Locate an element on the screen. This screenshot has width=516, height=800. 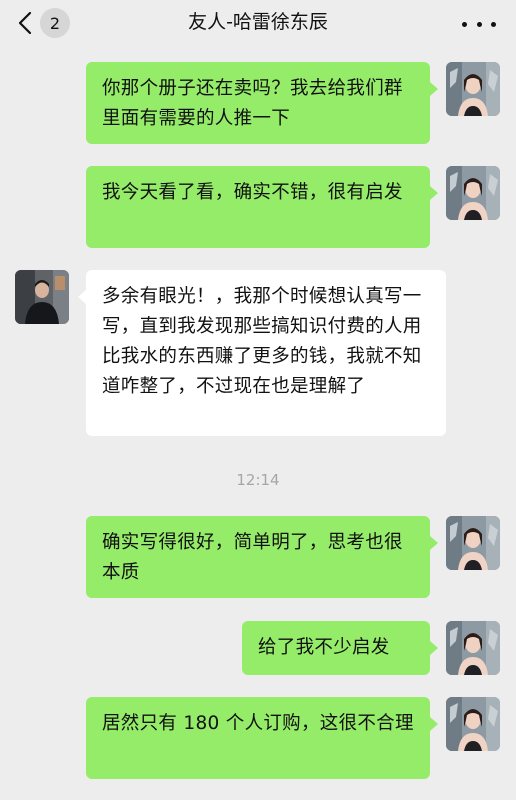
message-bubble-sent: 你那个册子还在卖吗？我去给我们群里面有需要的人推一下 is located at coordinates (258, 103).